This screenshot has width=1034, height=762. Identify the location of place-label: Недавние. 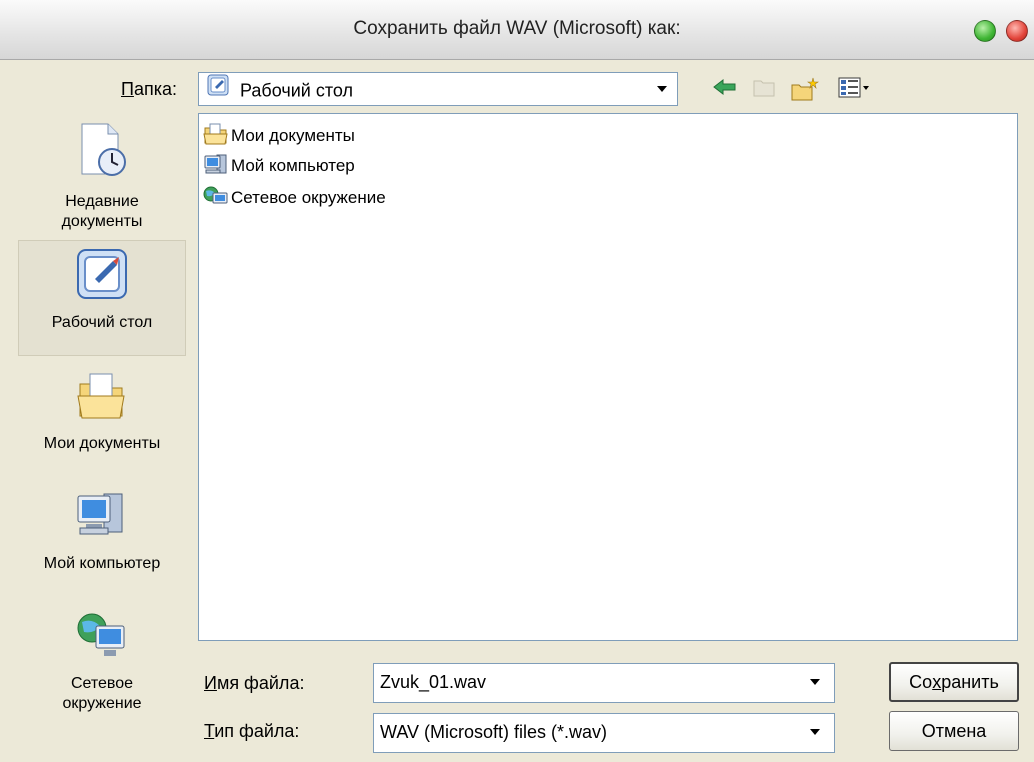
(102, 201).